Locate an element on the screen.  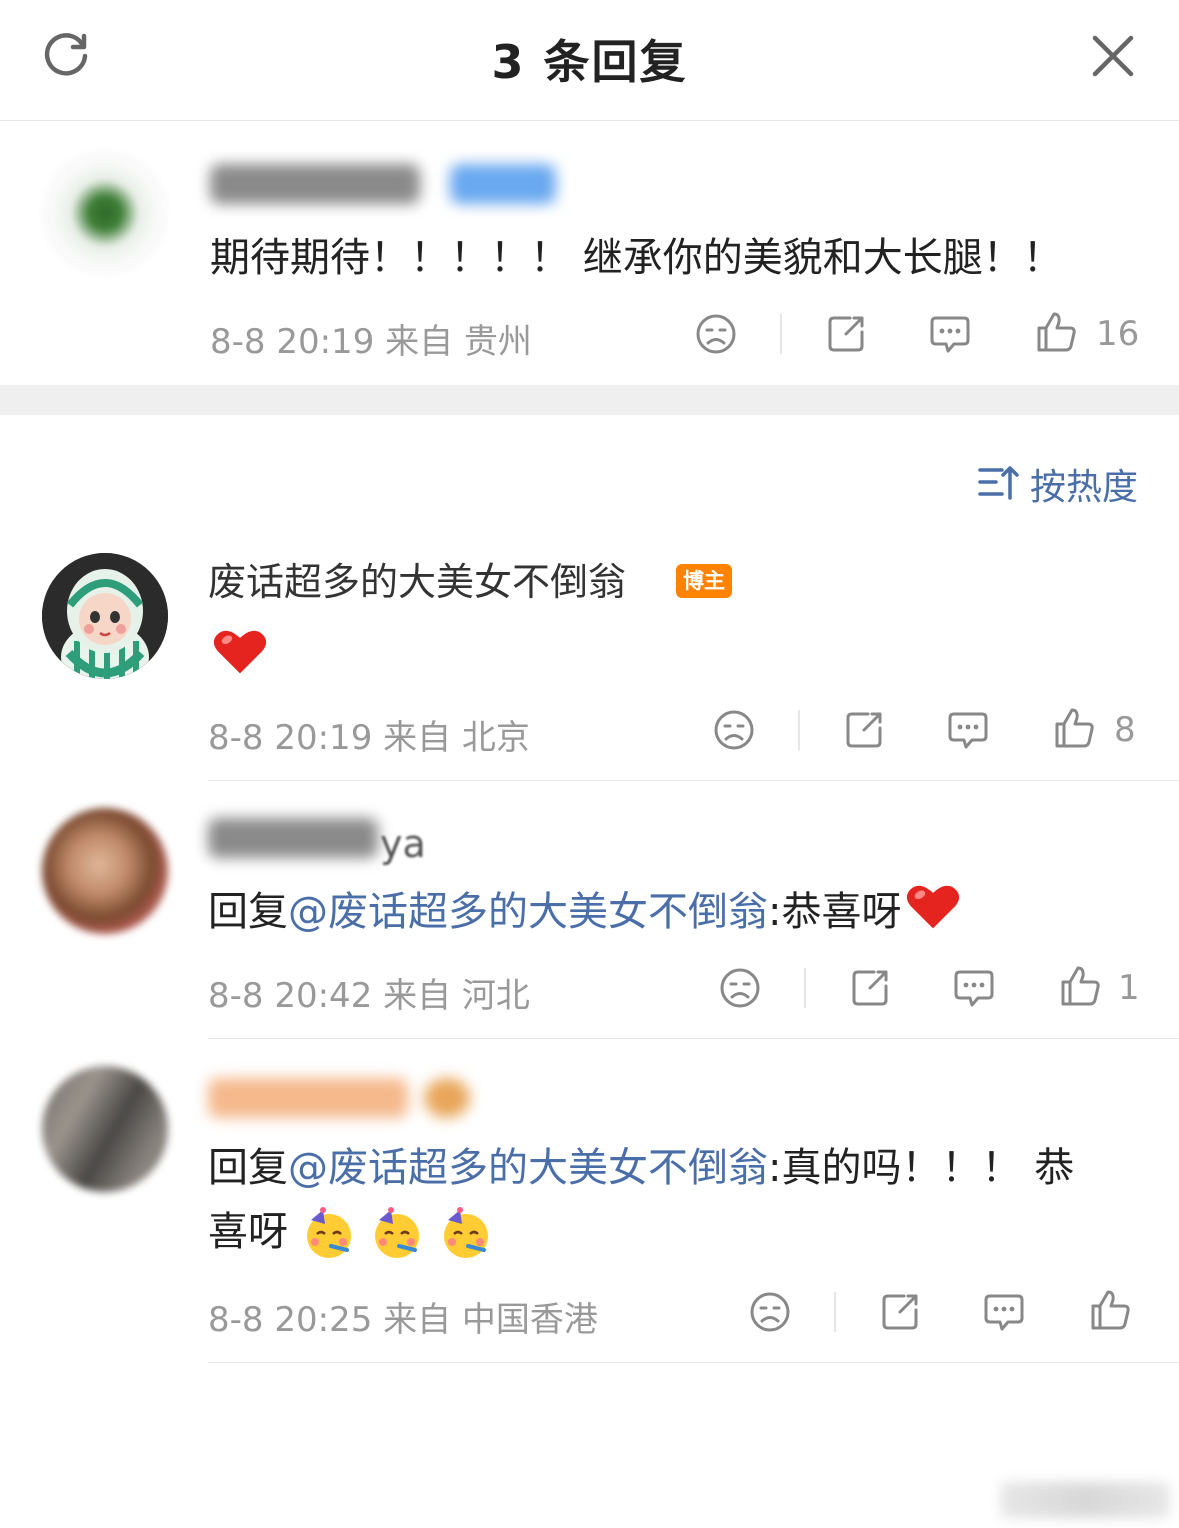
author-emoji-blurred is located at coordinates (447, 1098).